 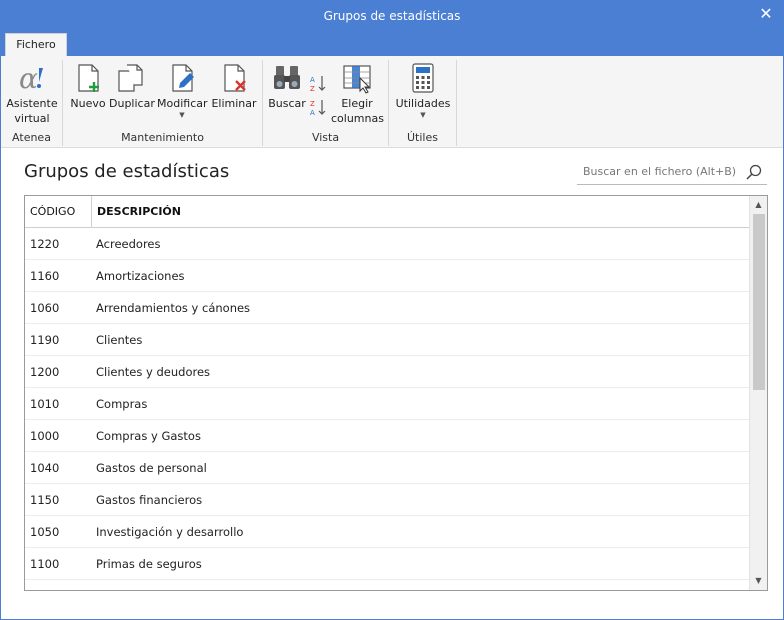 What do you see at coordinates (357, 79) in the screenshot?
I see `columns-icon` at bounding box center [357, 79].